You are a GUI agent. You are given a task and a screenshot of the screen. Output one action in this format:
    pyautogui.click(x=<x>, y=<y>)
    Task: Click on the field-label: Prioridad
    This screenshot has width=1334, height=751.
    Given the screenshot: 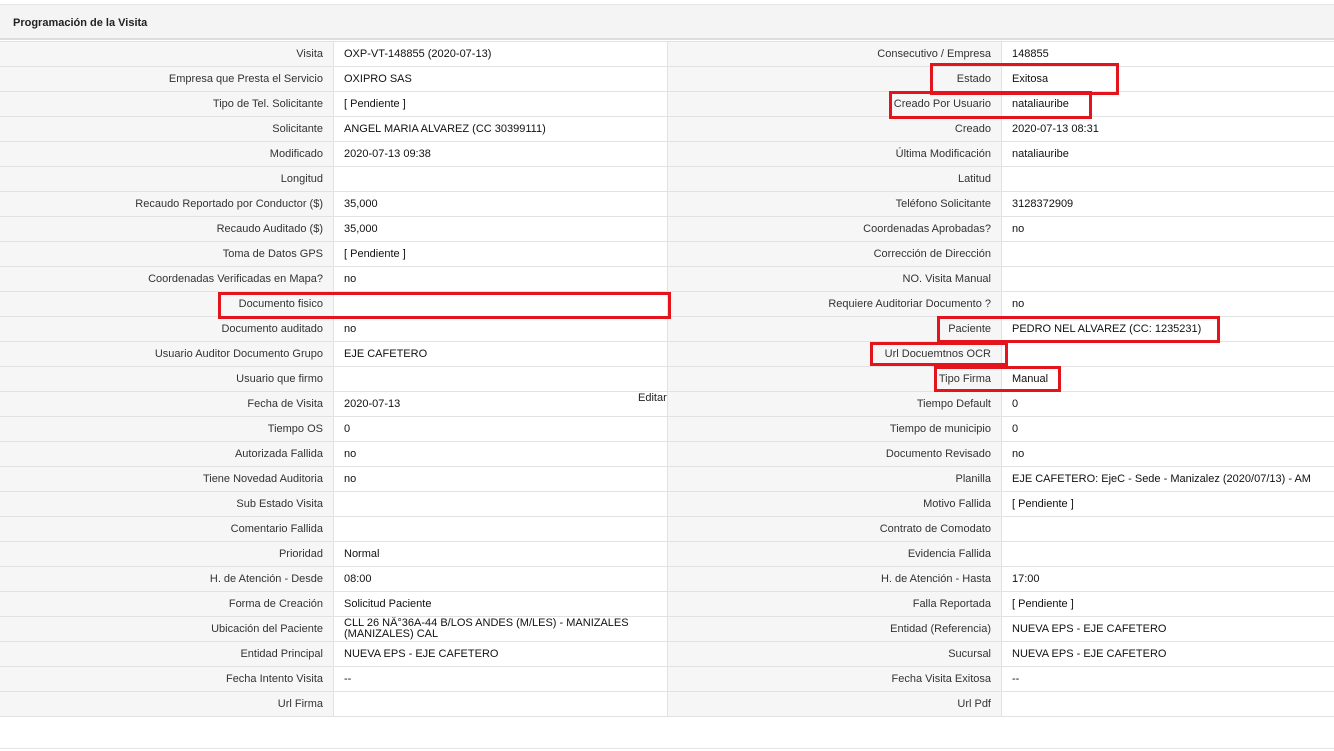 What is the action you would take?
    pyautogui.click(x=167, y=554)
    